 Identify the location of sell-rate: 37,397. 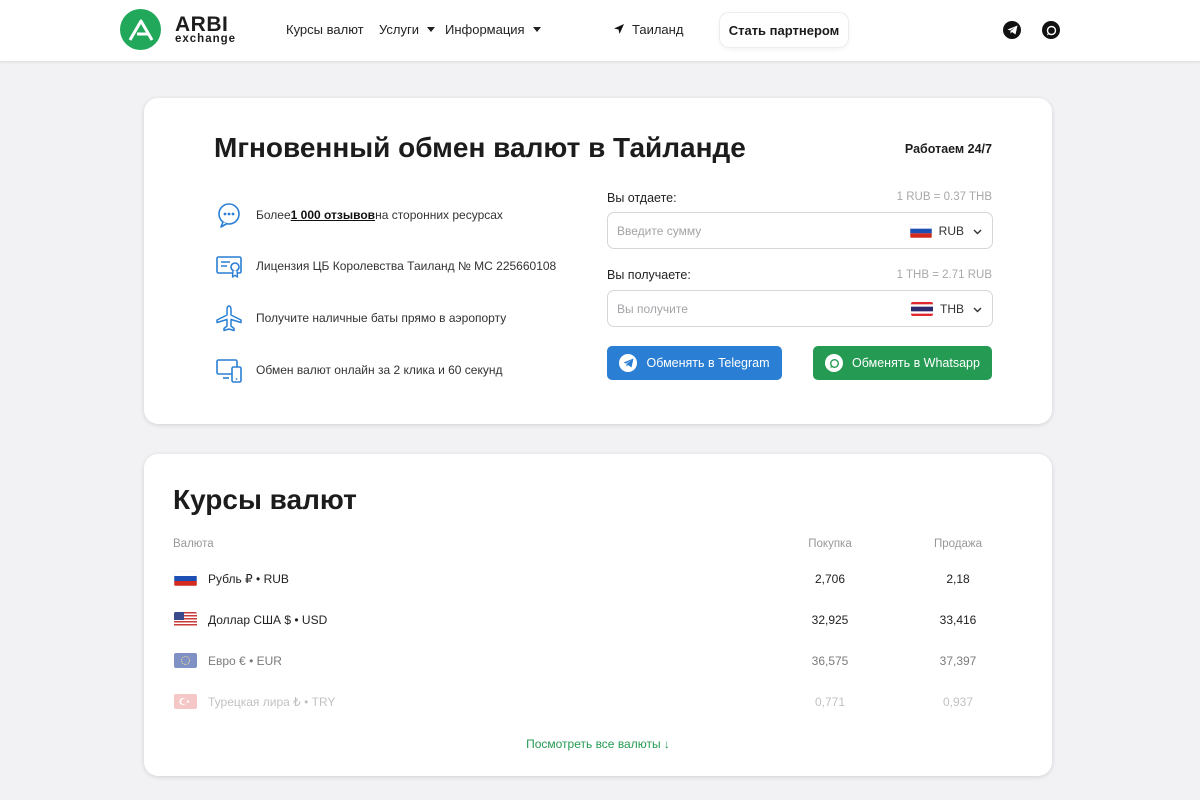
(958, 661).